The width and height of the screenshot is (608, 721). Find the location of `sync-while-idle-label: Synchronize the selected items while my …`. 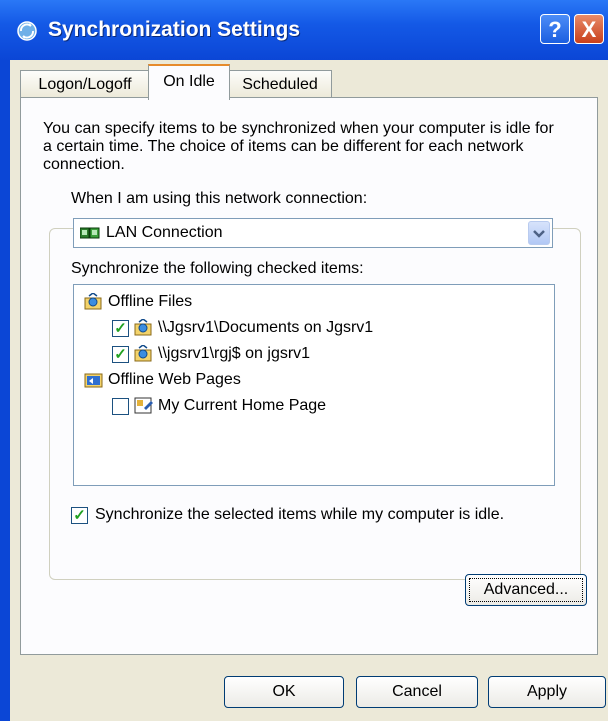

sync-while-idle-label: Synchronize the selected items while my … is located at coordinates (300, 514).